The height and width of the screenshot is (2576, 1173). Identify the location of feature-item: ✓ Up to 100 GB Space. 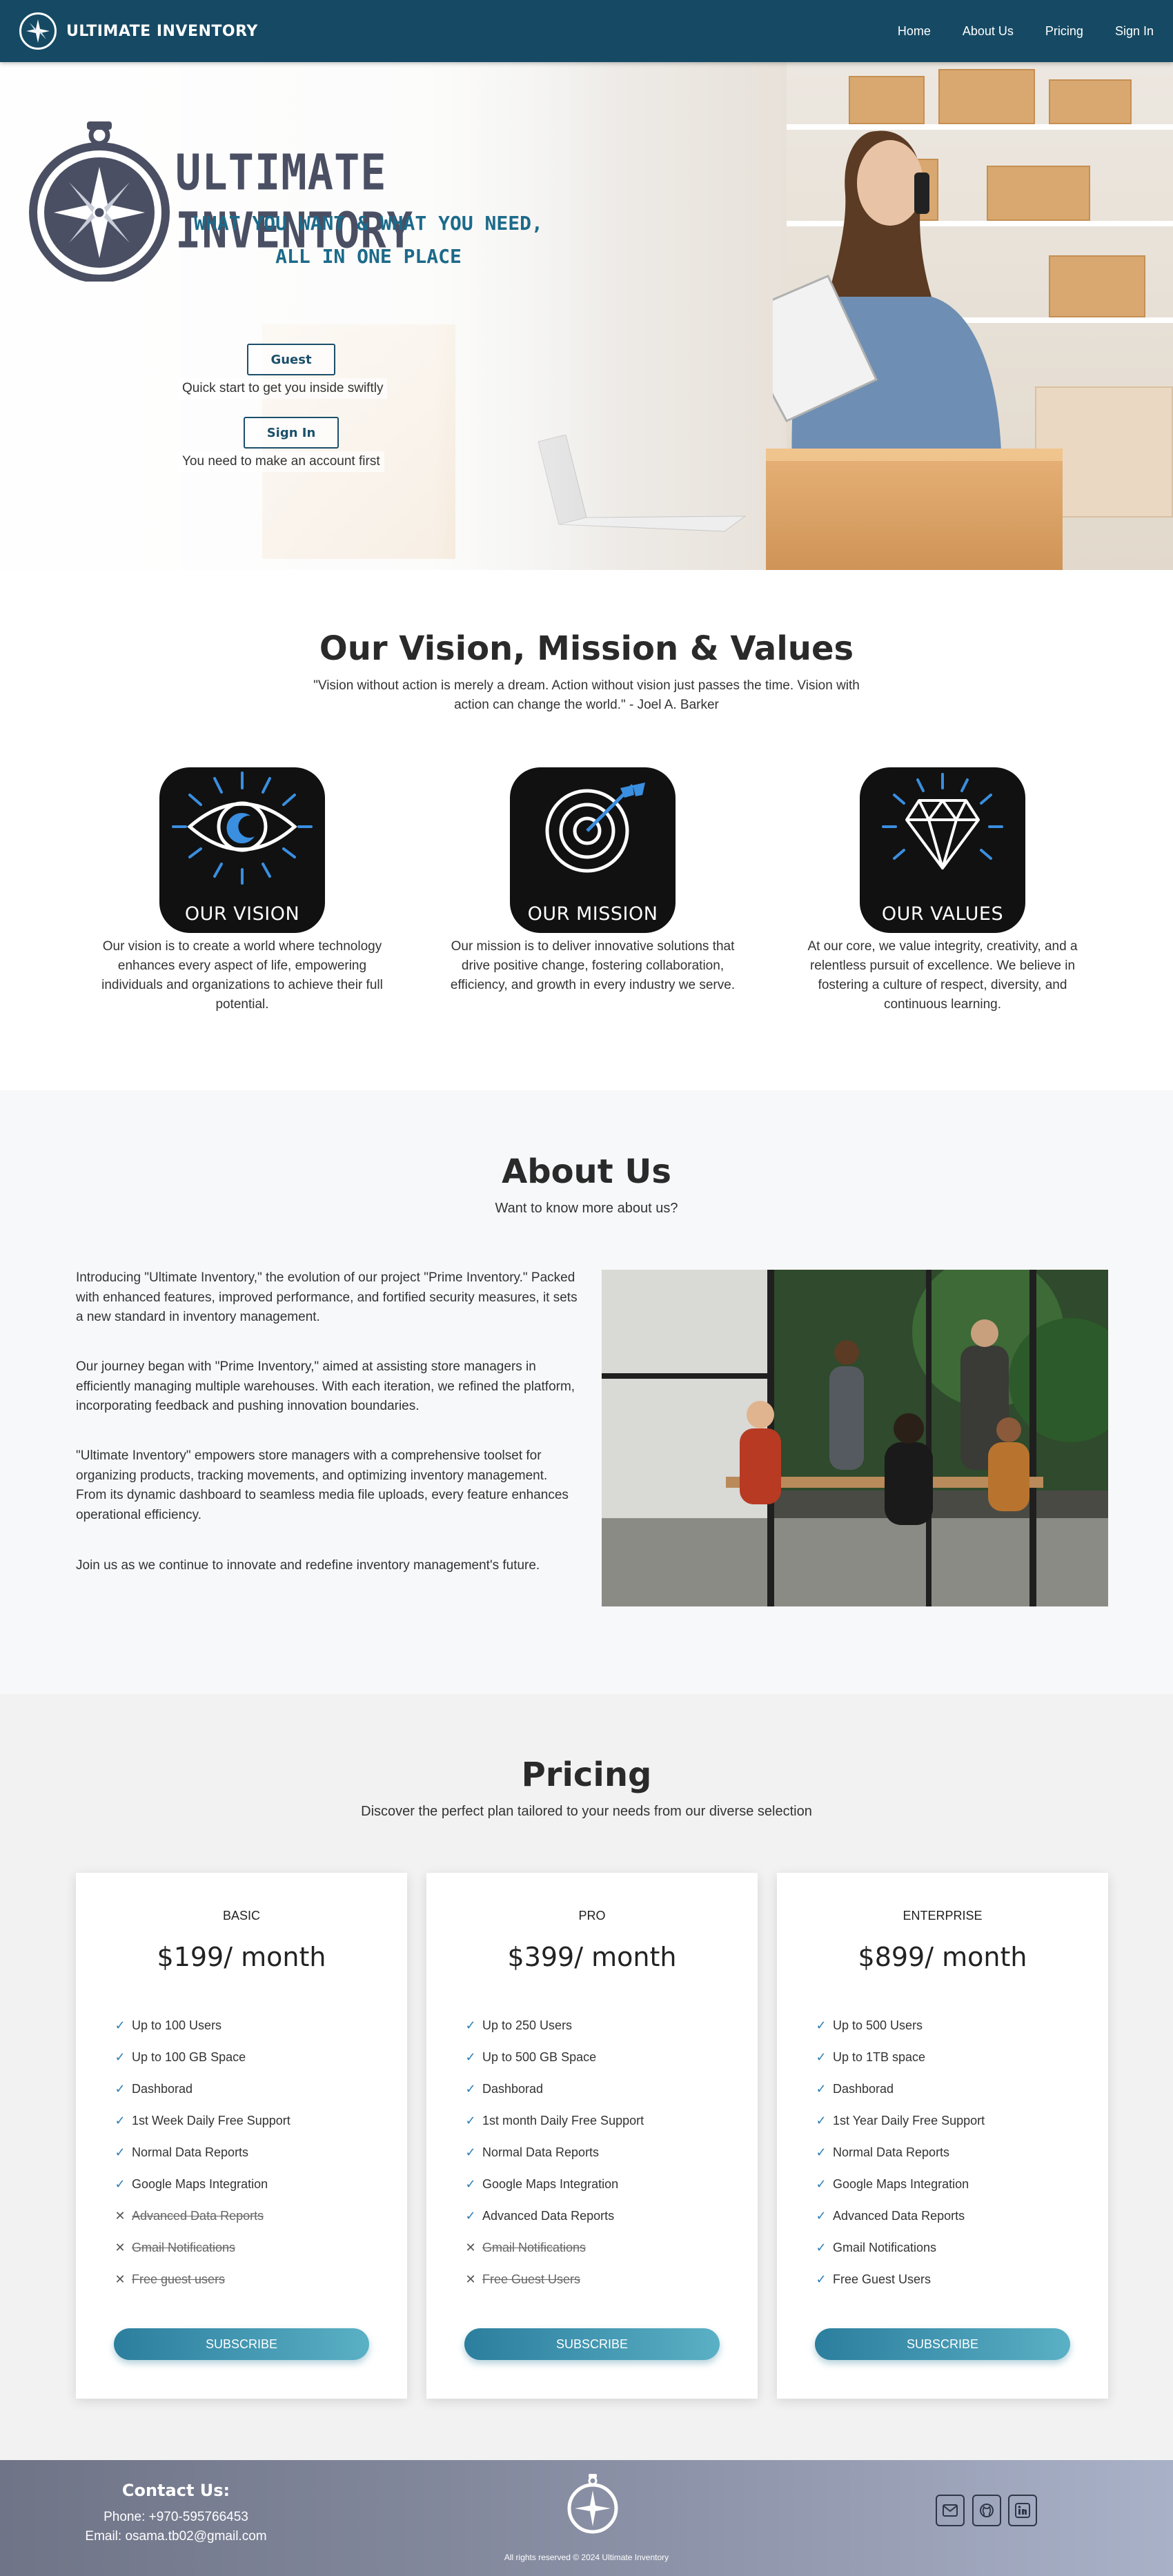
(180, 2057).